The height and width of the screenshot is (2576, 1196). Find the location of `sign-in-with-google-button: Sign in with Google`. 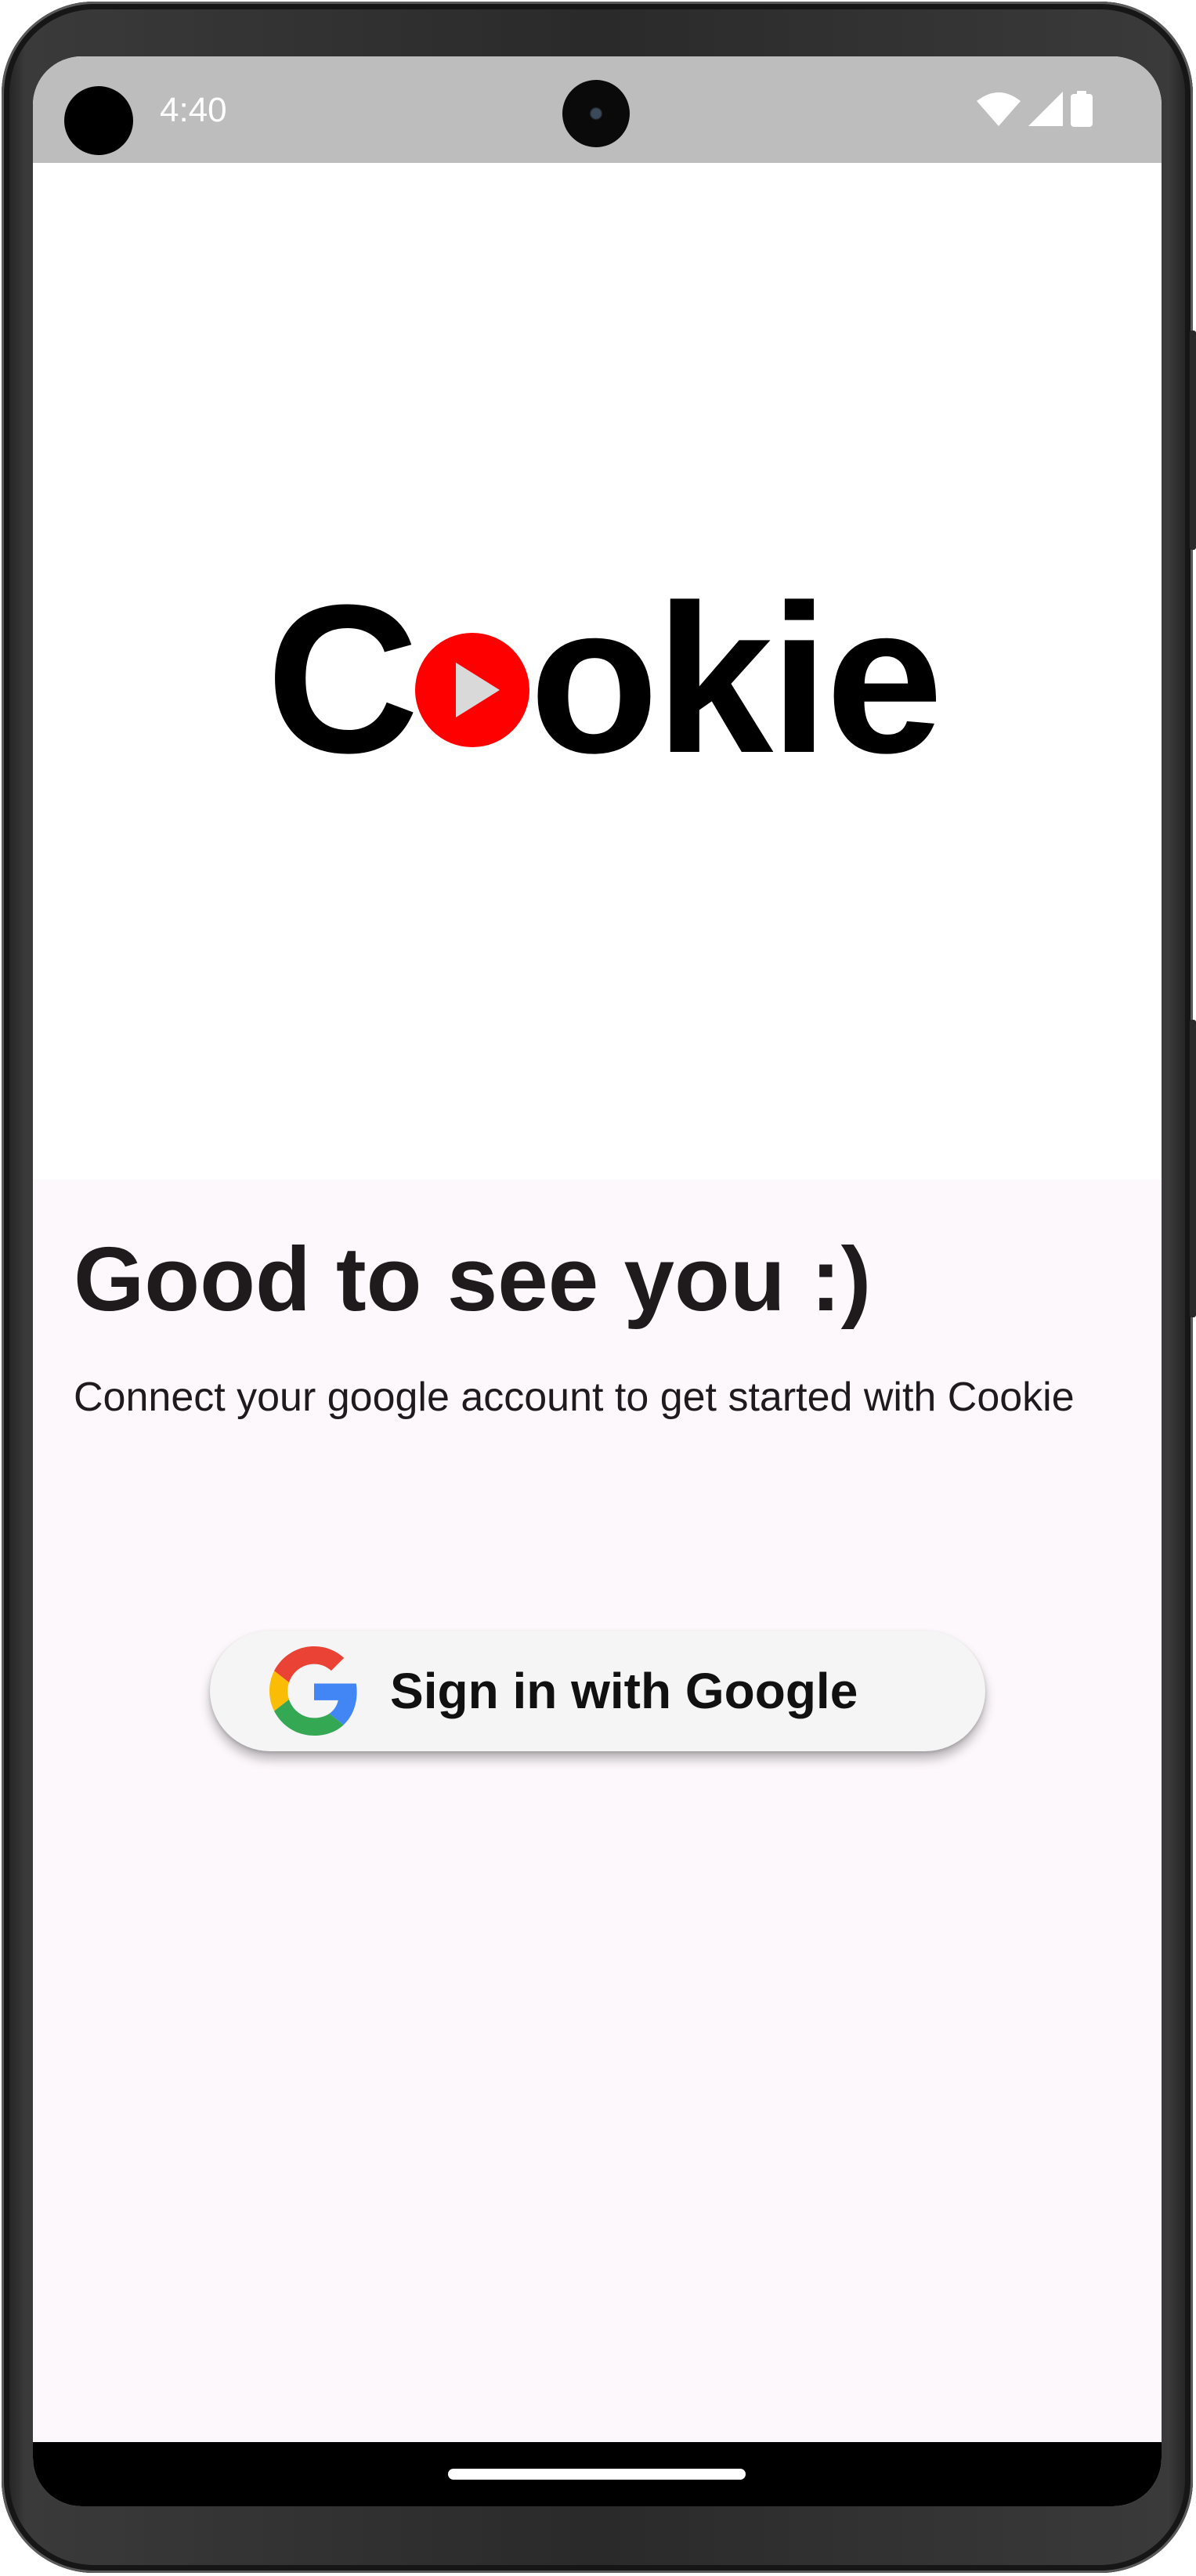

sign-in-with-google-button: Sign in with Google is located at coordinates (597, 1691).